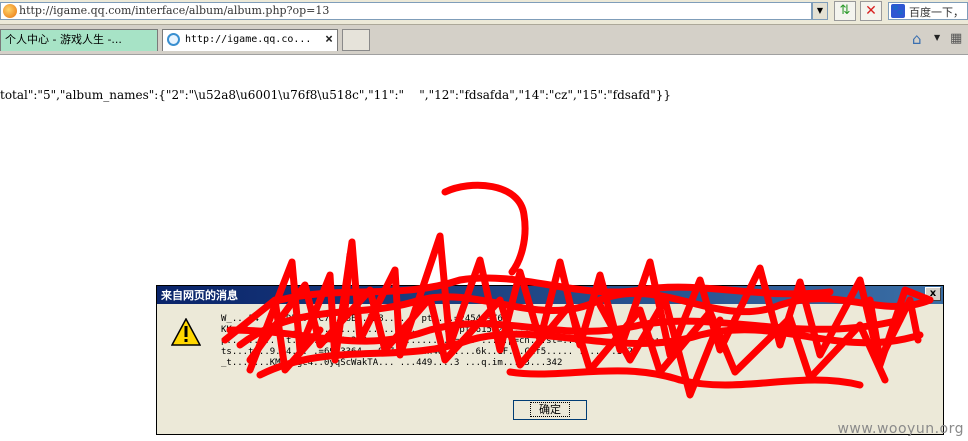  What do you see at coordinates (550, 295) in the screenshot?
I see `dialog-titlebar: 来自网页的消息 x` at bounding box center [550, 295].